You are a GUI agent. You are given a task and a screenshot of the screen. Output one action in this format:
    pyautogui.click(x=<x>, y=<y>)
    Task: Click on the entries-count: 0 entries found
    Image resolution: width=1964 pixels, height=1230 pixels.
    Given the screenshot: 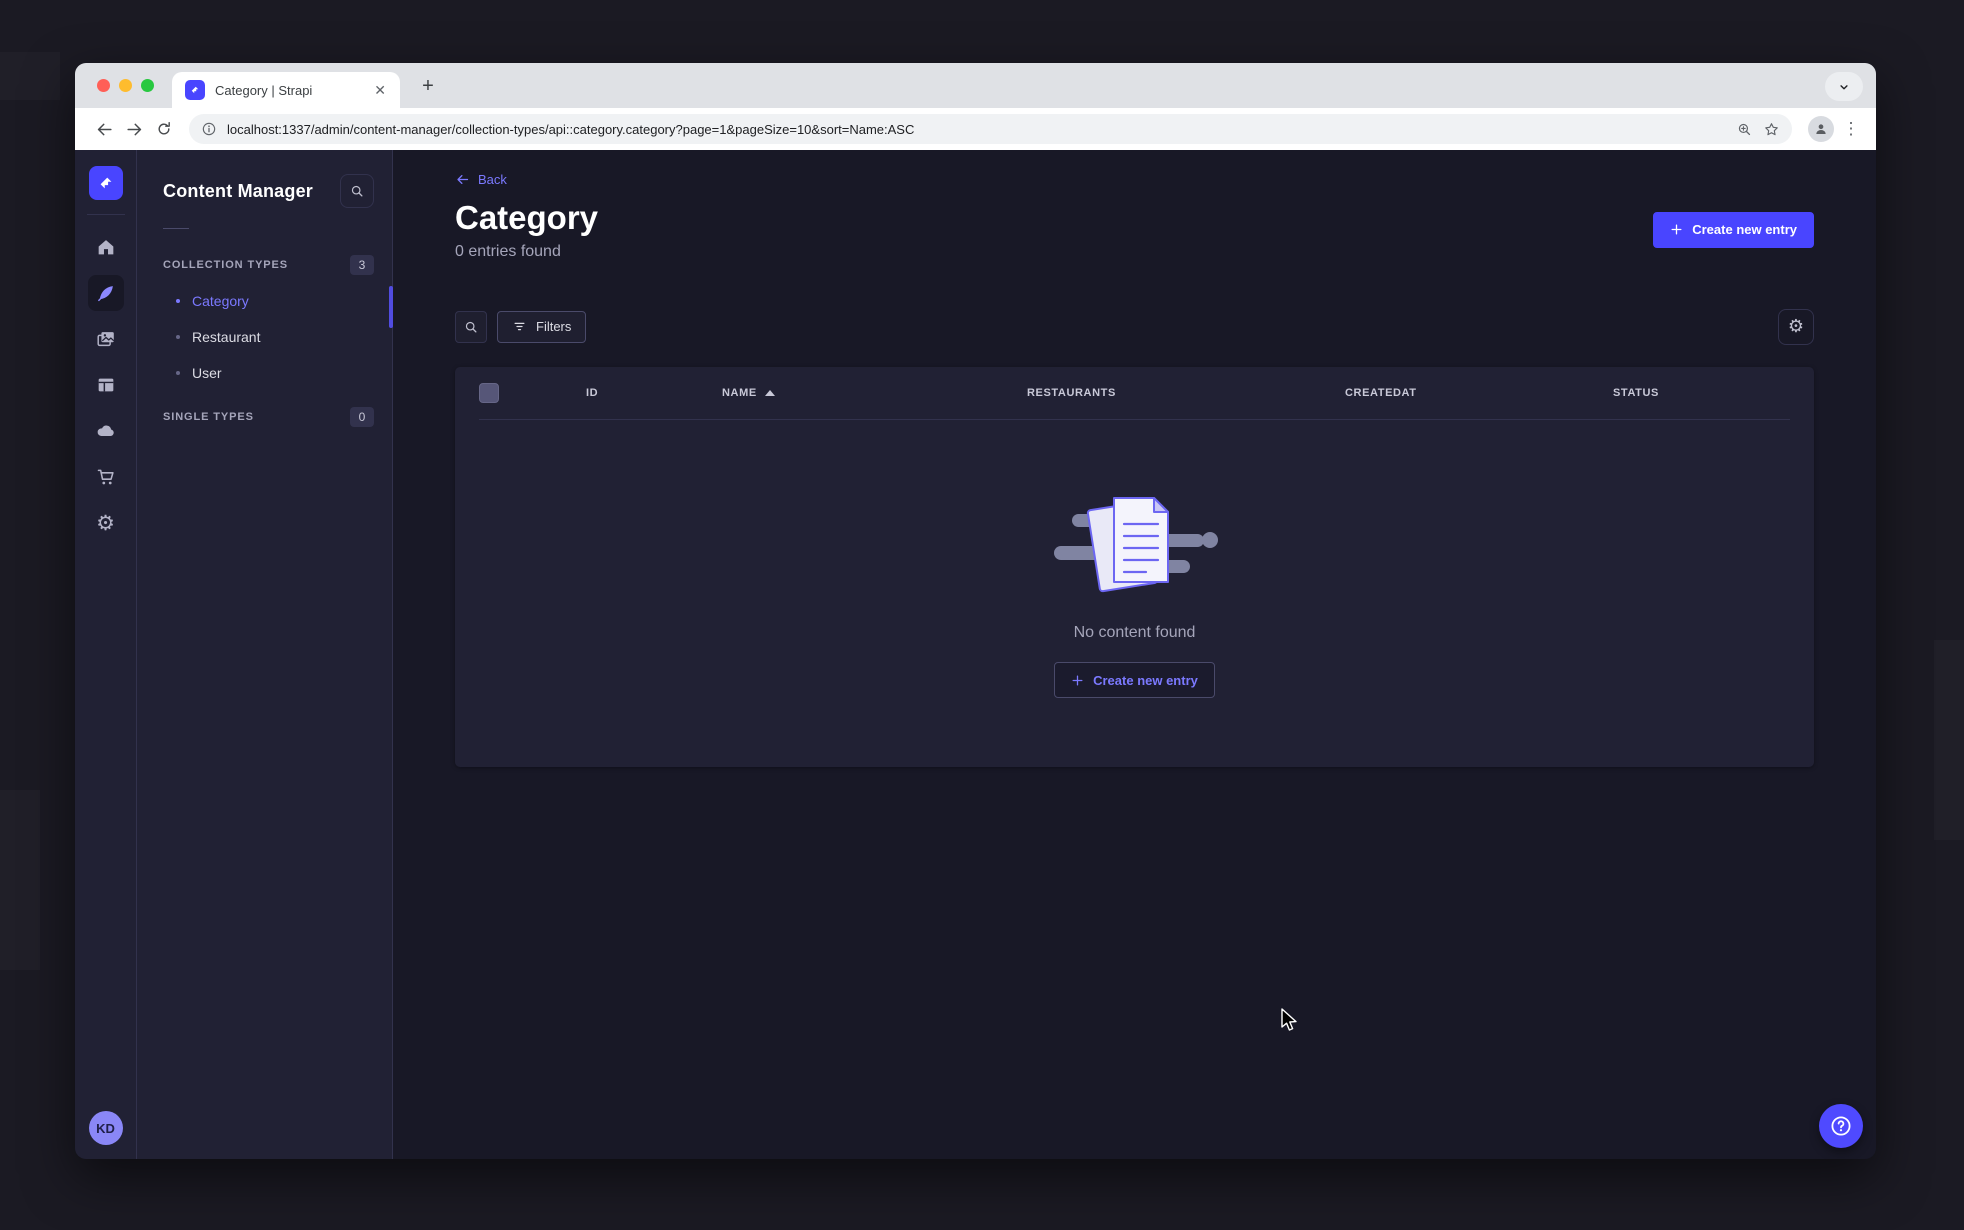 What is the action you would take?
    pyautogui.click(x=508, y=251)
    